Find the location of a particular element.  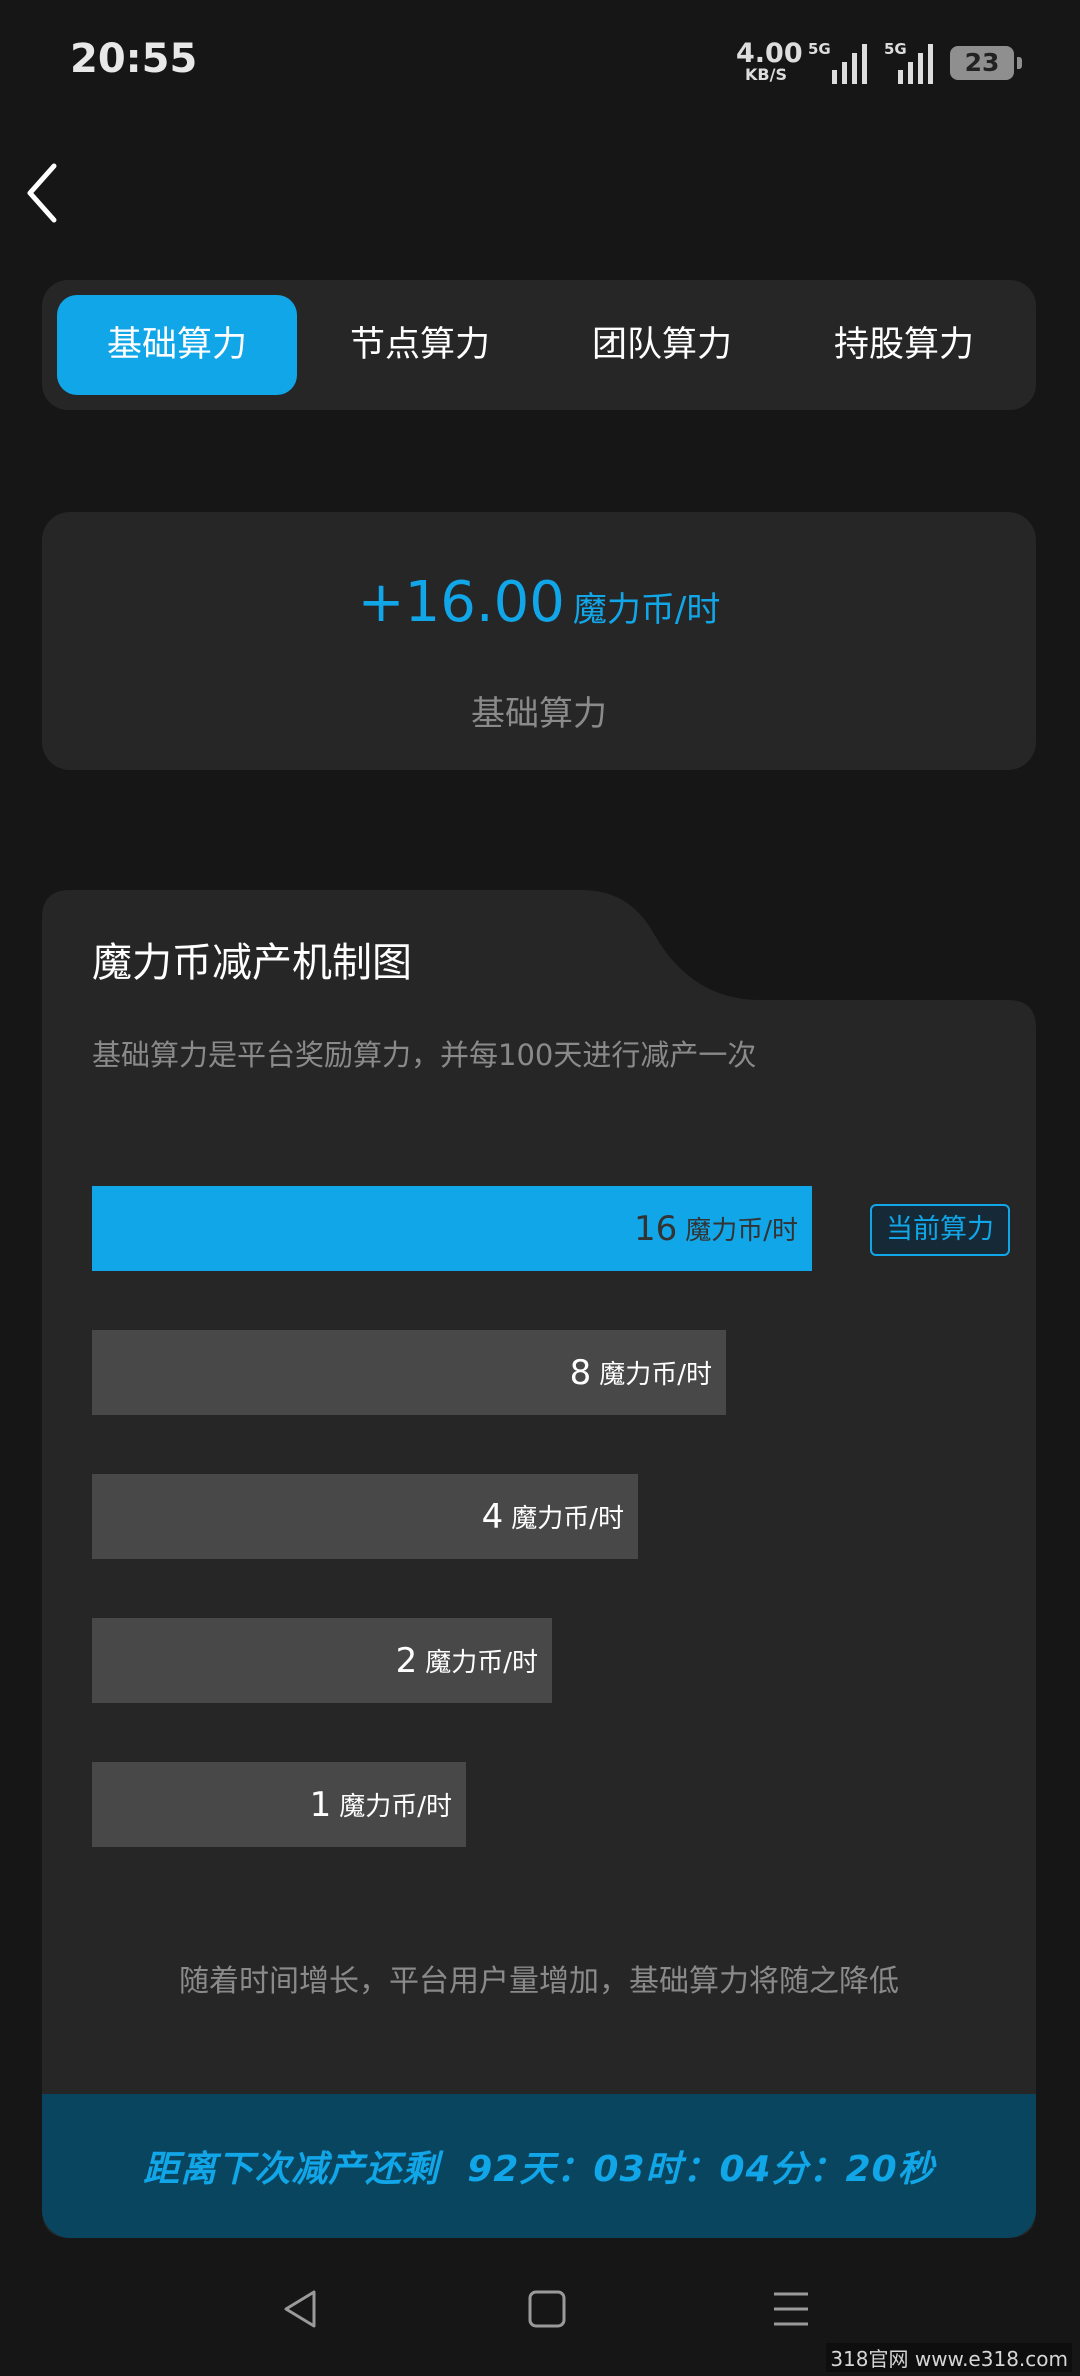

nav-menu-button is located at coordinates (791, 2309).